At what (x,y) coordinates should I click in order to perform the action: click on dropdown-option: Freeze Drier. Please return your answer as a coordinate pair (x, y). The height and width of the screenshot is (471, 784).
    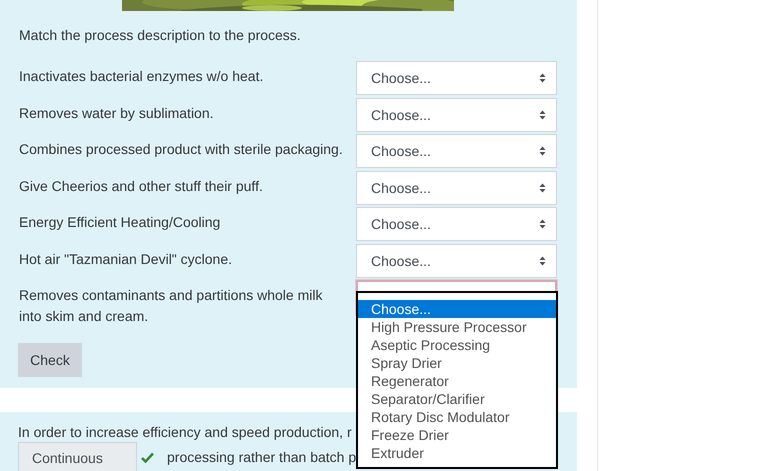
    Looking at the image, I should click on (457, 435).